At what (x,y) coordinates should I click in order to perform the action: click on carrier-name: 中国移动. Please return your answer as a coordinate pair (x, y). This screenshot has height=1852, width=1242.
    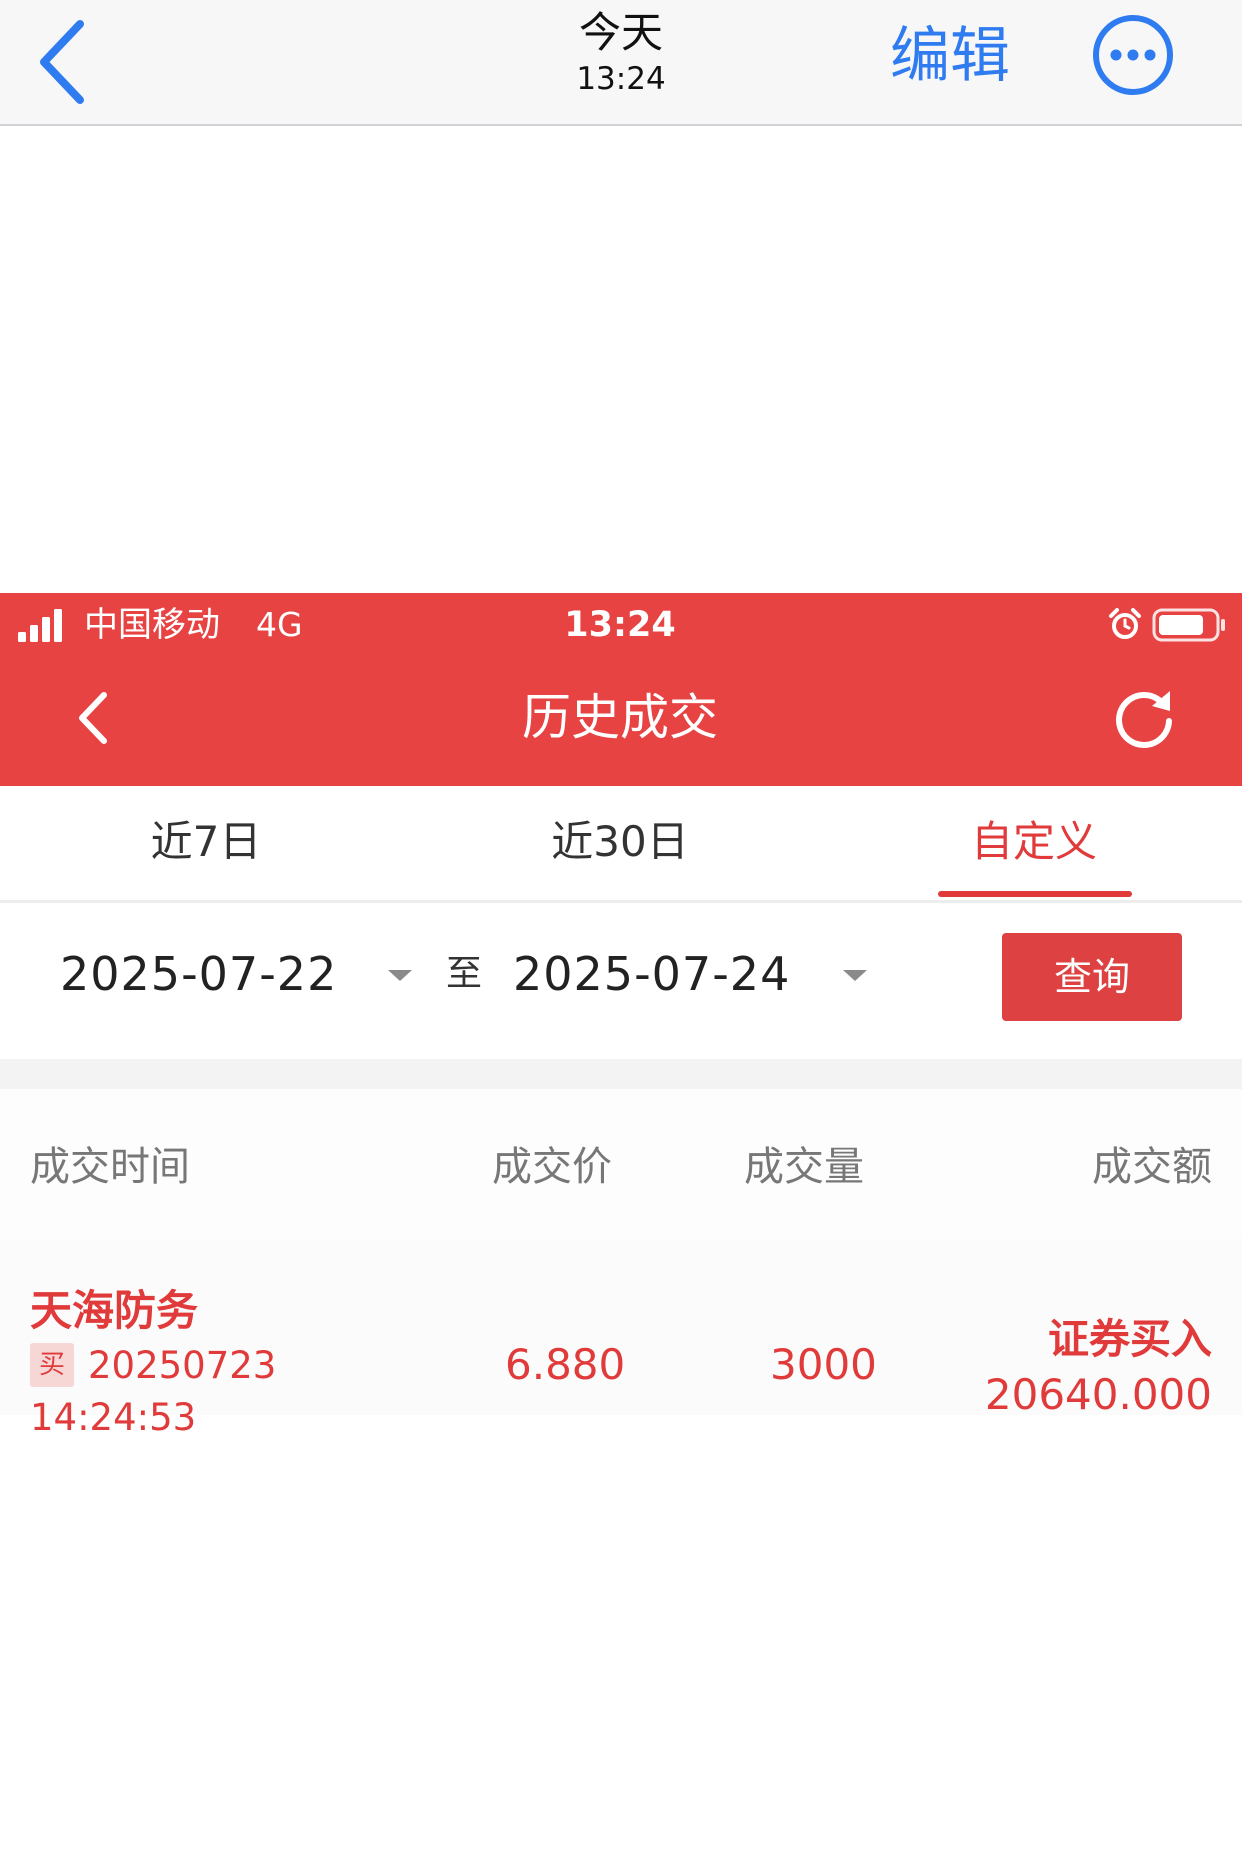
    Looking at the image, I should click on (152, 625).